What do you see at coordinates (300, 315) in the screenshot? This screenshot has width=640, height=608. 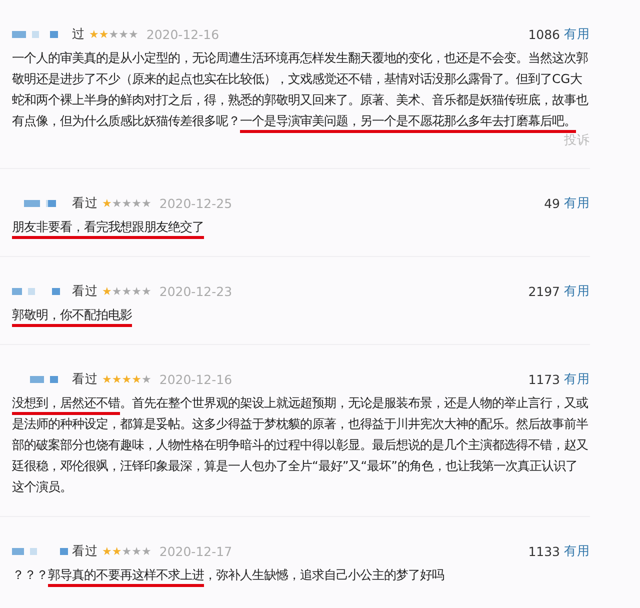 I see `review-text: 郭敬明，你不配拍电影` at bounding box center [300, 315].